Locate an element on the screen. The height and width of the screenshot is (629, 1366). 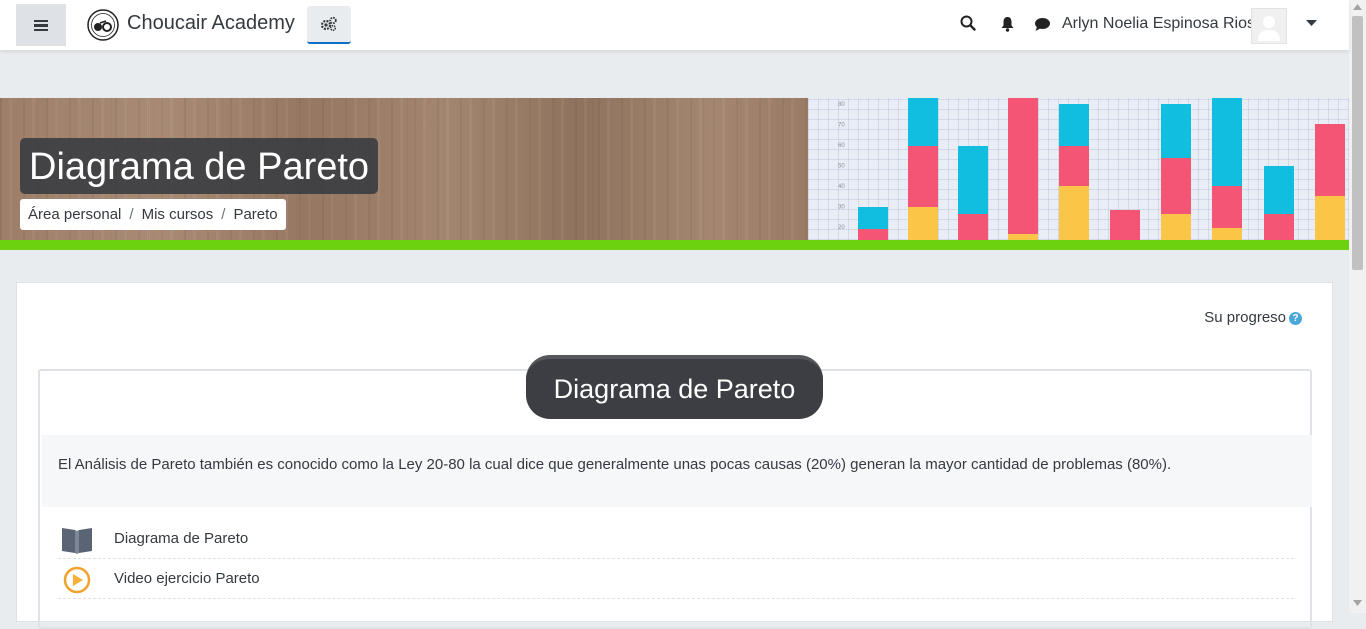
breadcrumb-link-course: Pareto is located at coordinates (255, 214).